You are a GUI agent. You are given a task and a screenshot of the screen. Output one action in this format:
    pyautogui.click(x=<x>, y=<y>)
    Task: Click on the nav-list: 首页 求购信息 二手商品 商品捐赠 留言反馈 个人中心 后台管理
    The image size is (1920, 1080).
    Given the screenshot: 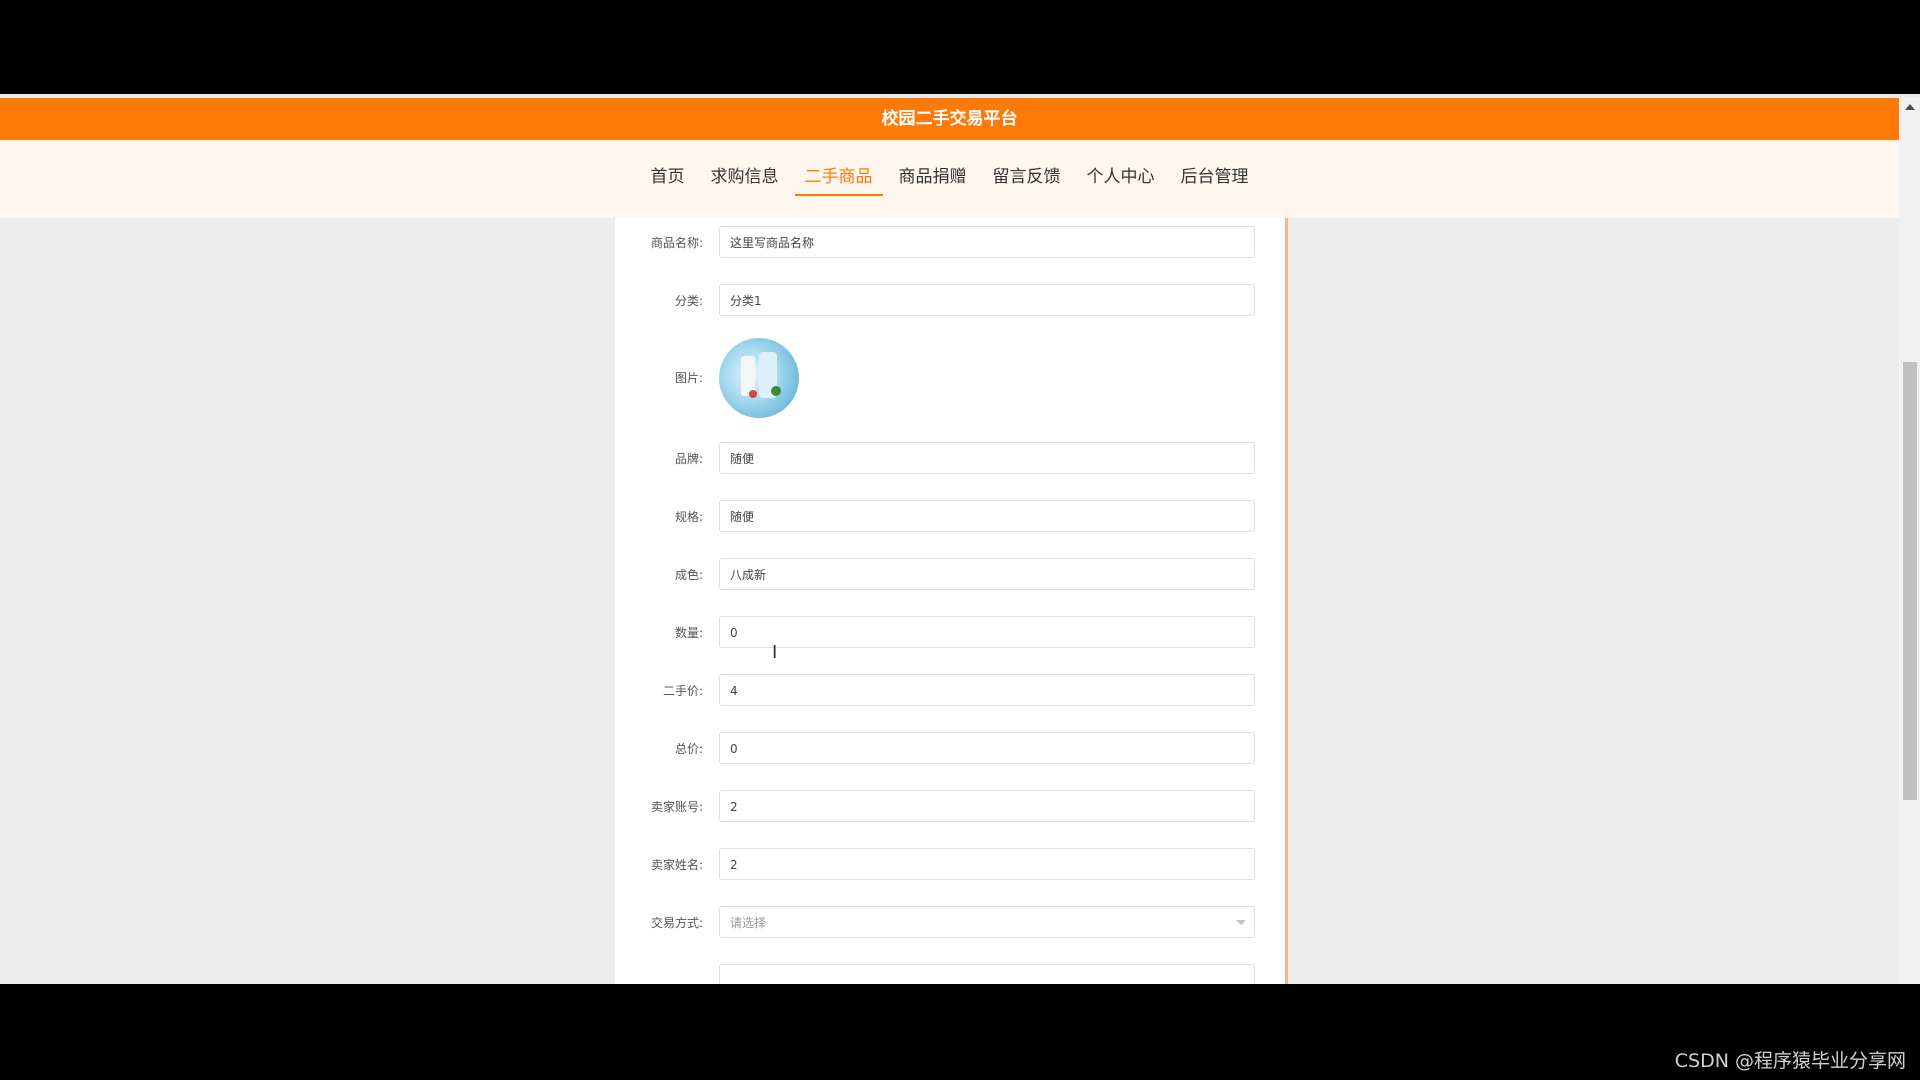 What is the action you would take?
    pyautogui.click(x=949, y=181)
    